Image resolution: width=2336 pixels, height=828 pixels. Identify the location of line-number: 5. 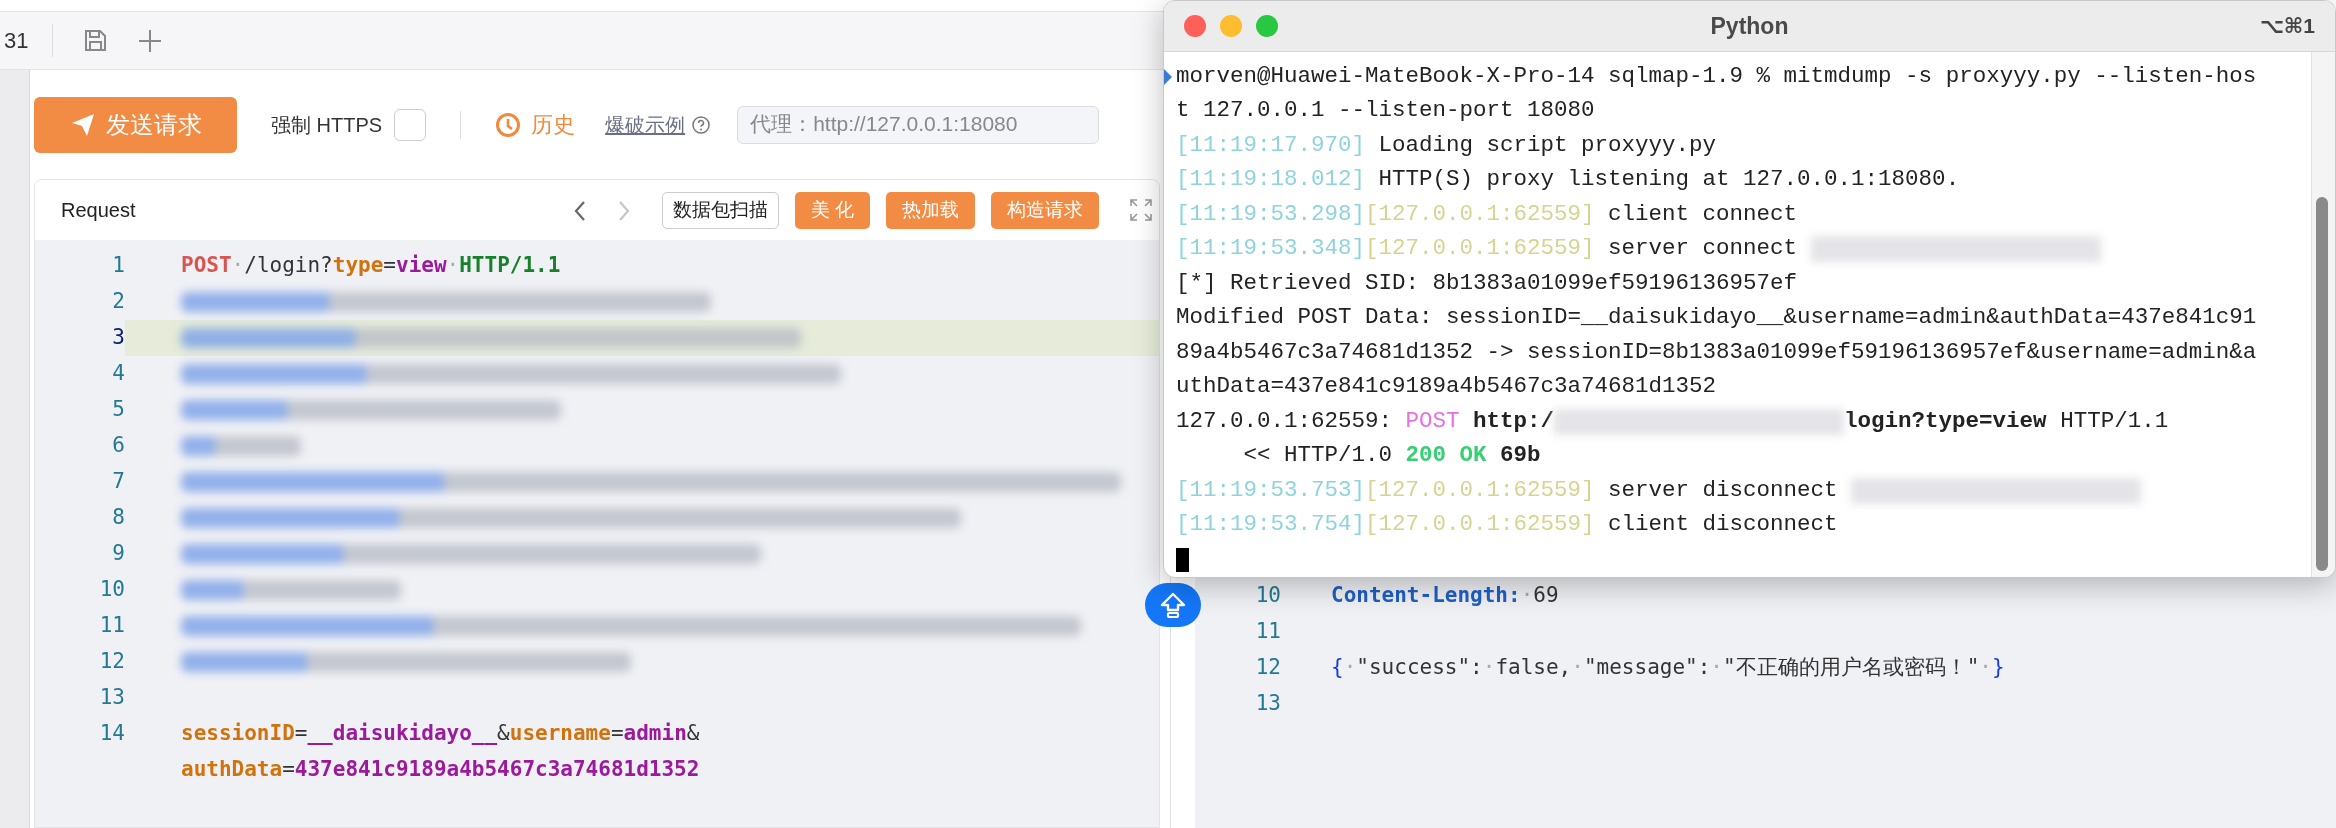
(118, 410).